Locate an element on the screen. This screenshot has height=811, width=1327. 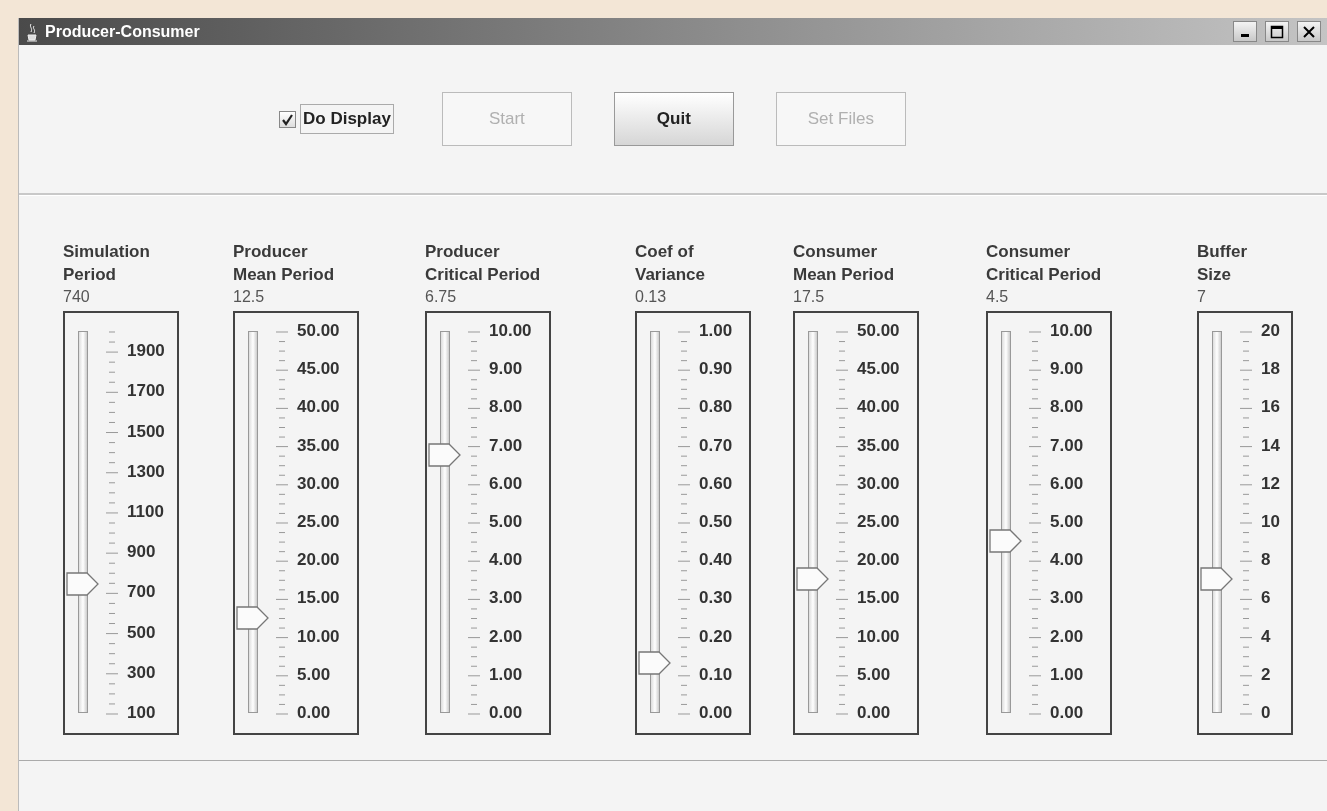
tick-label: 1900 is located at coordinates (146, 351).